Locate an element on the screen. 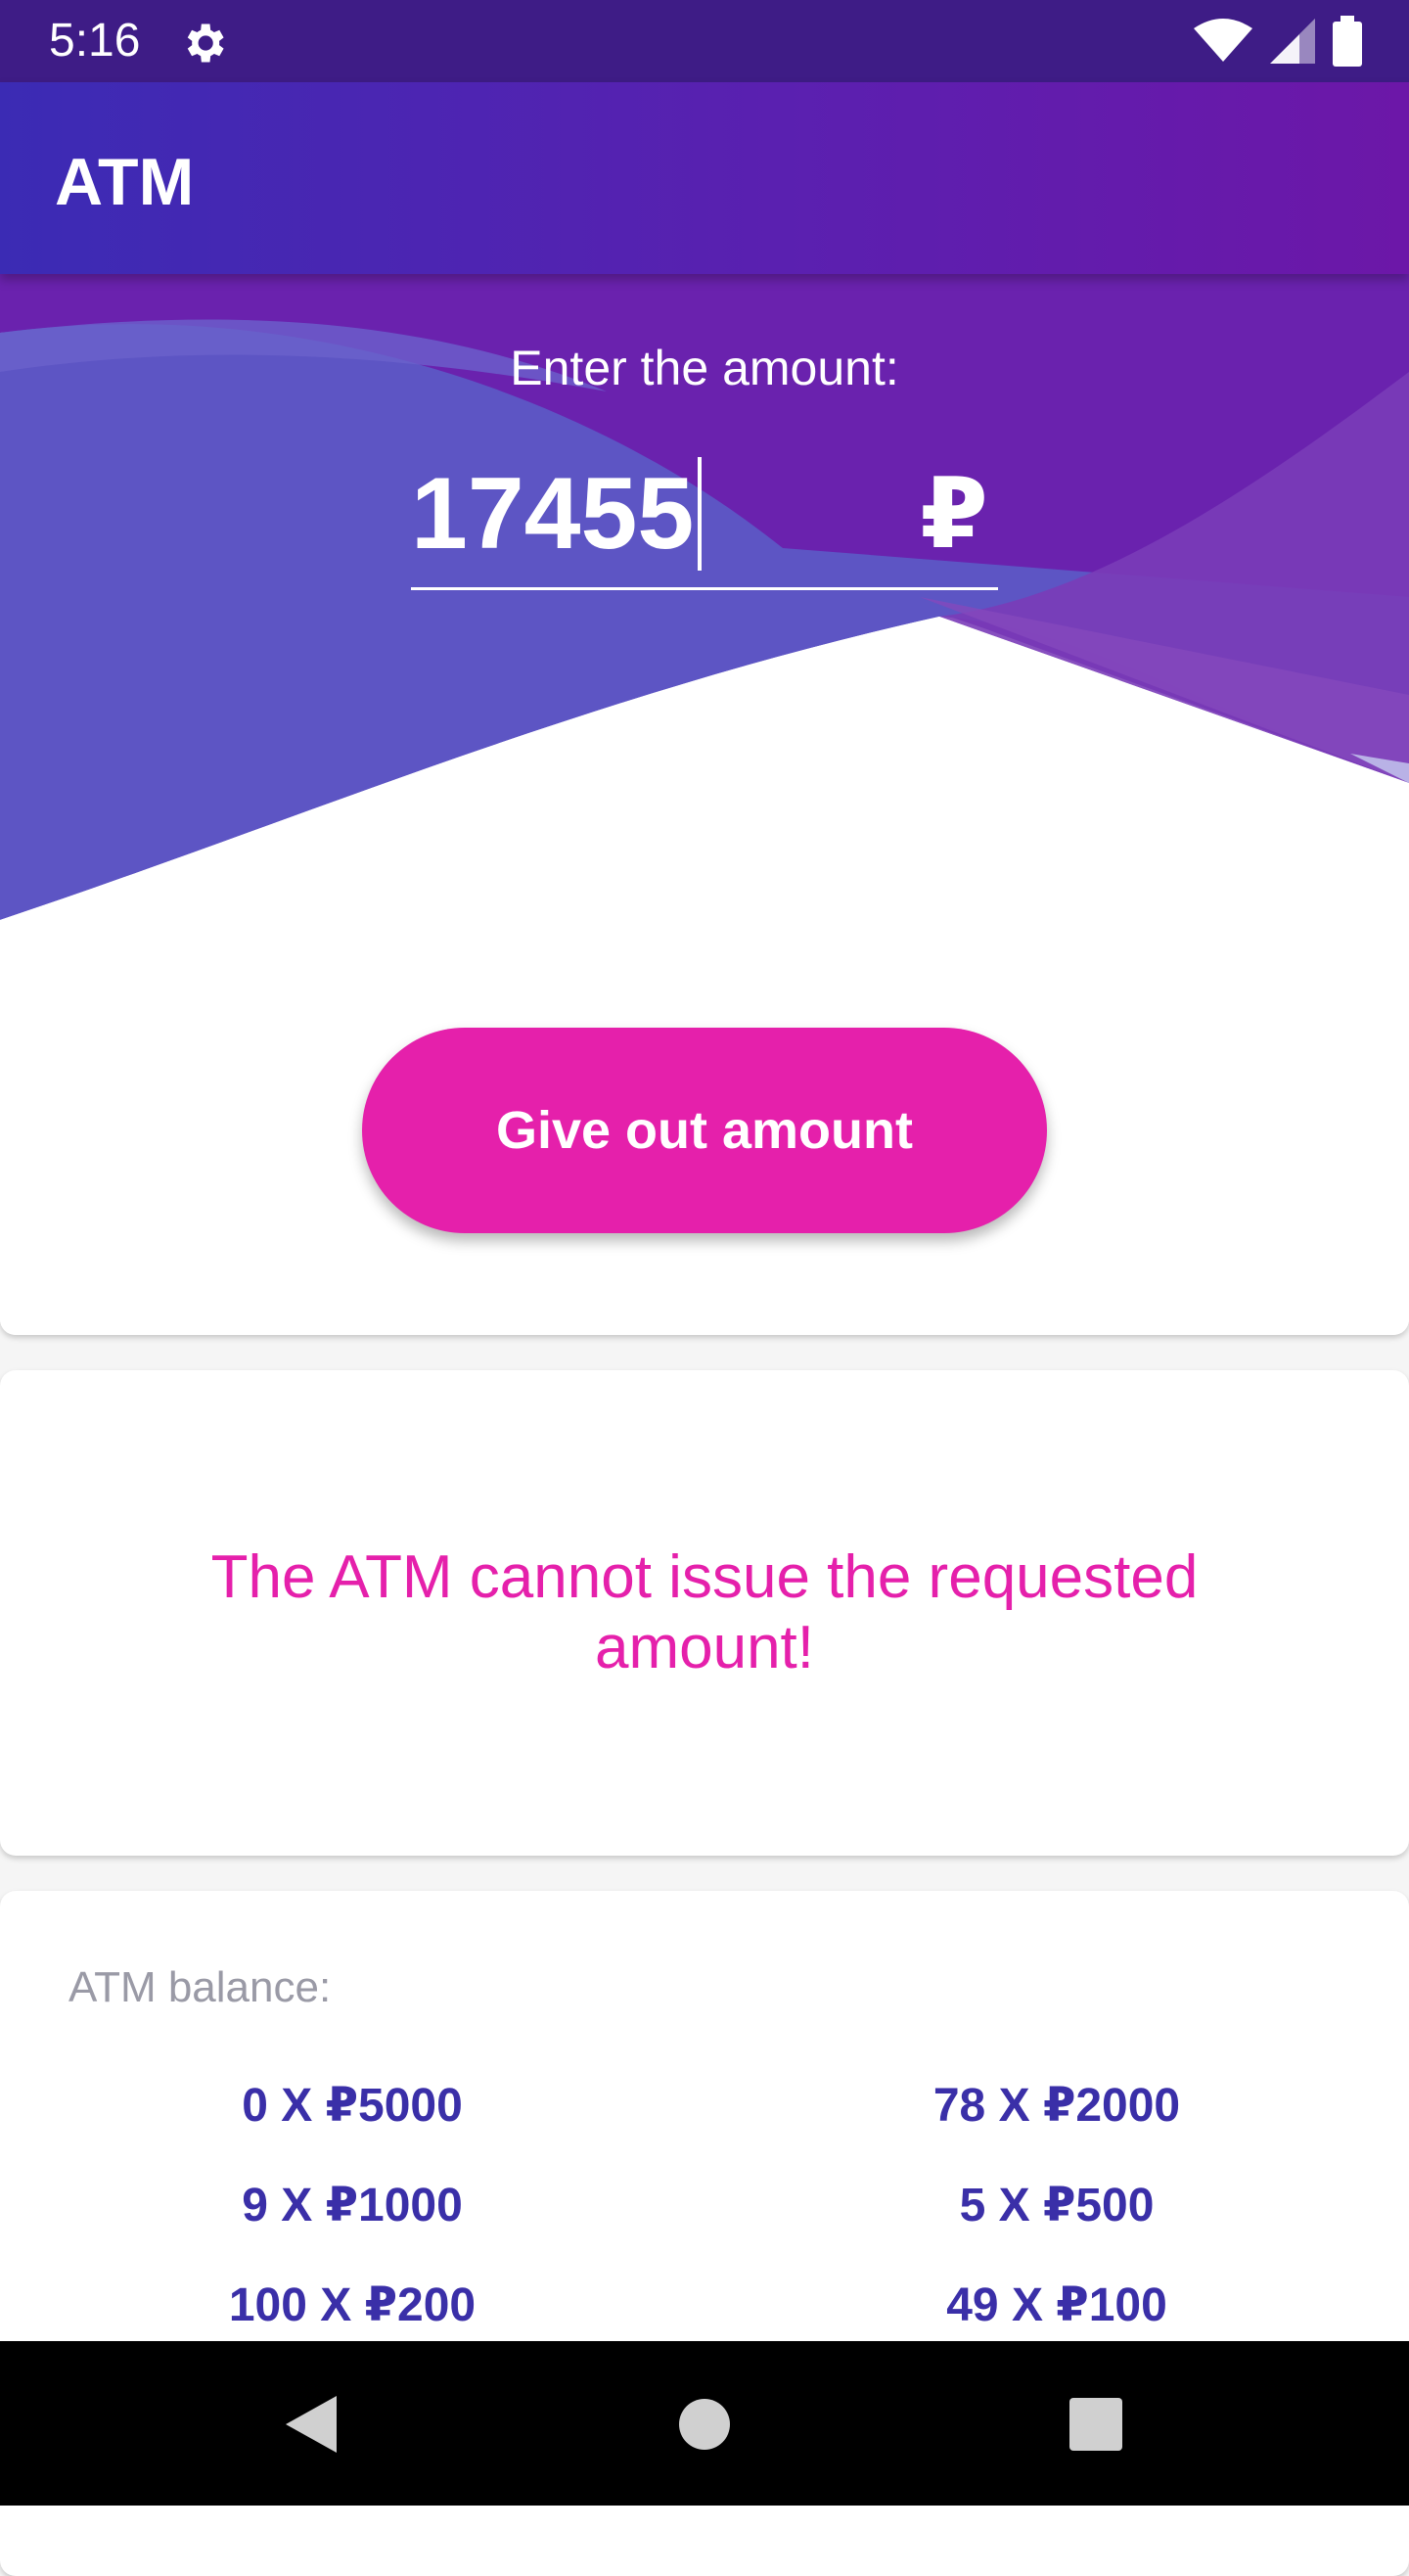  amount-label: Enter the amount: is located at coordinates (705, 368).